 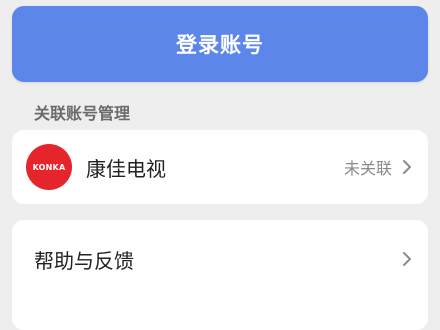 I want to click on konka-logo: KONKA, so click(x=49, y=167).